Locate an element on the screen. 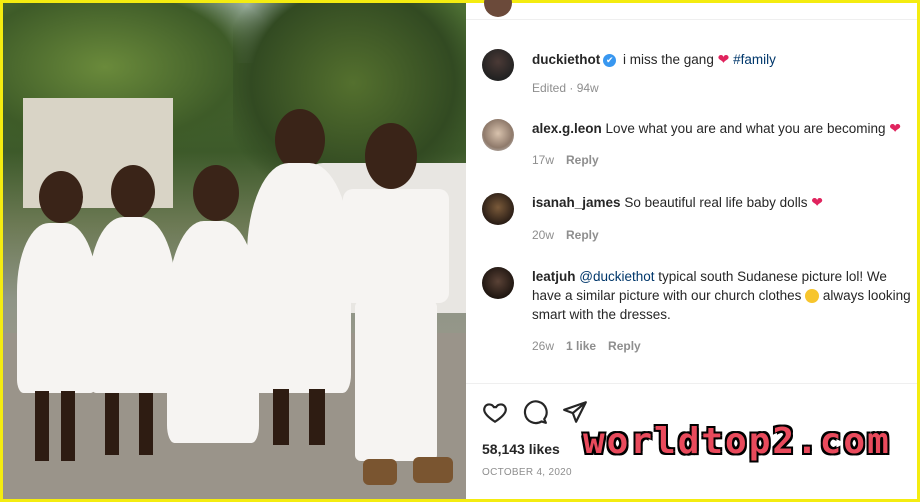  verified-icon: ✔ is located at coordinates (610, 60).